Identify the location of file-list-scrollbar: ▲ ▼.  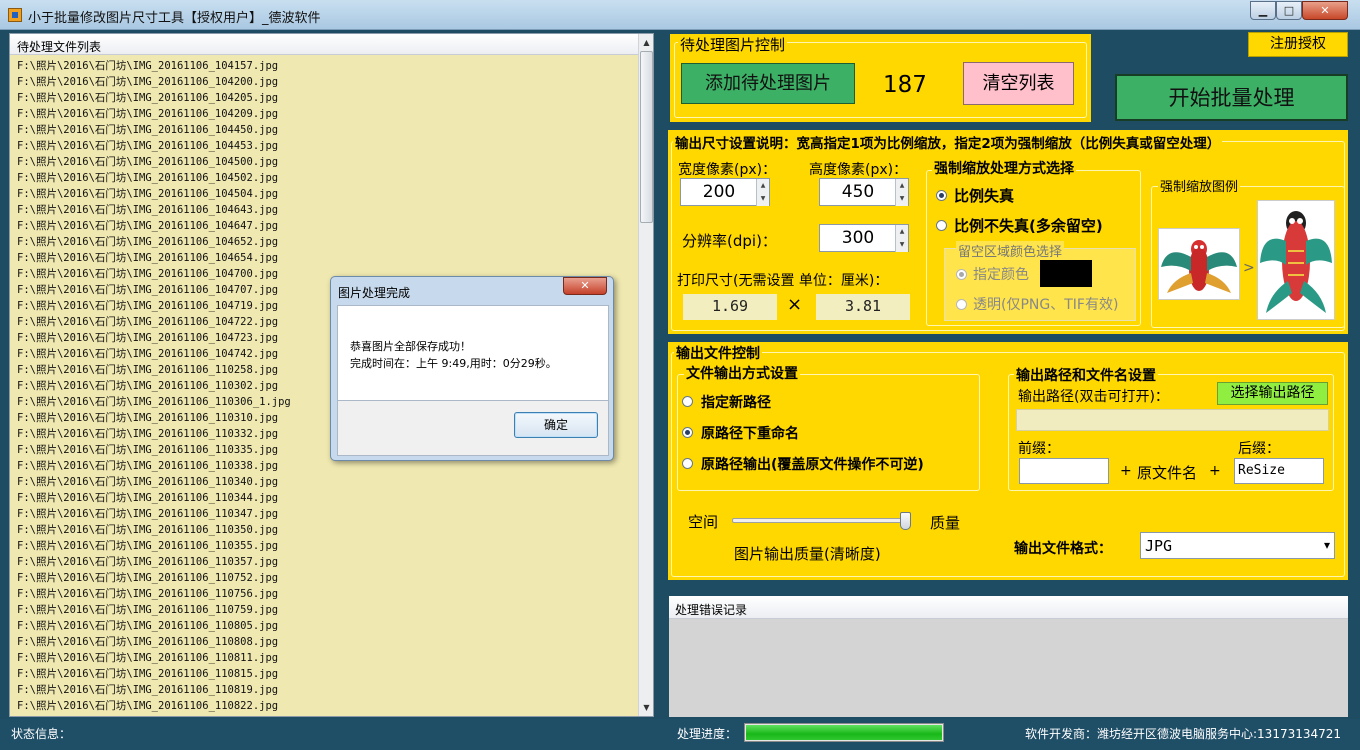
(645, 375).